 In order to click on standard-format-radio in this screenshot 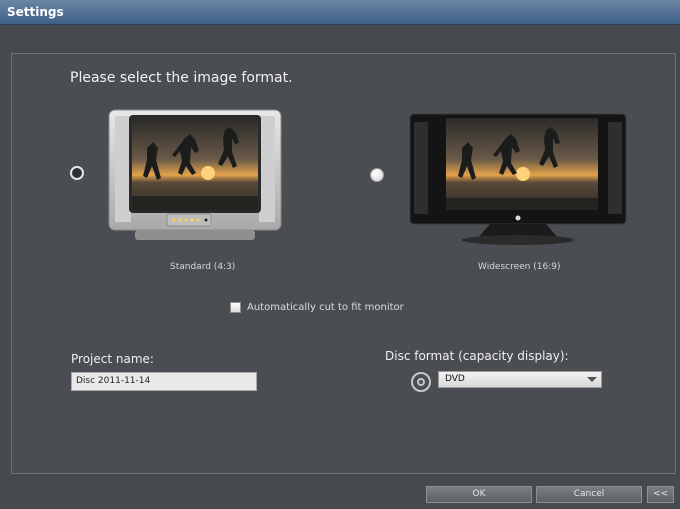, I will do `click(77, 173)`.